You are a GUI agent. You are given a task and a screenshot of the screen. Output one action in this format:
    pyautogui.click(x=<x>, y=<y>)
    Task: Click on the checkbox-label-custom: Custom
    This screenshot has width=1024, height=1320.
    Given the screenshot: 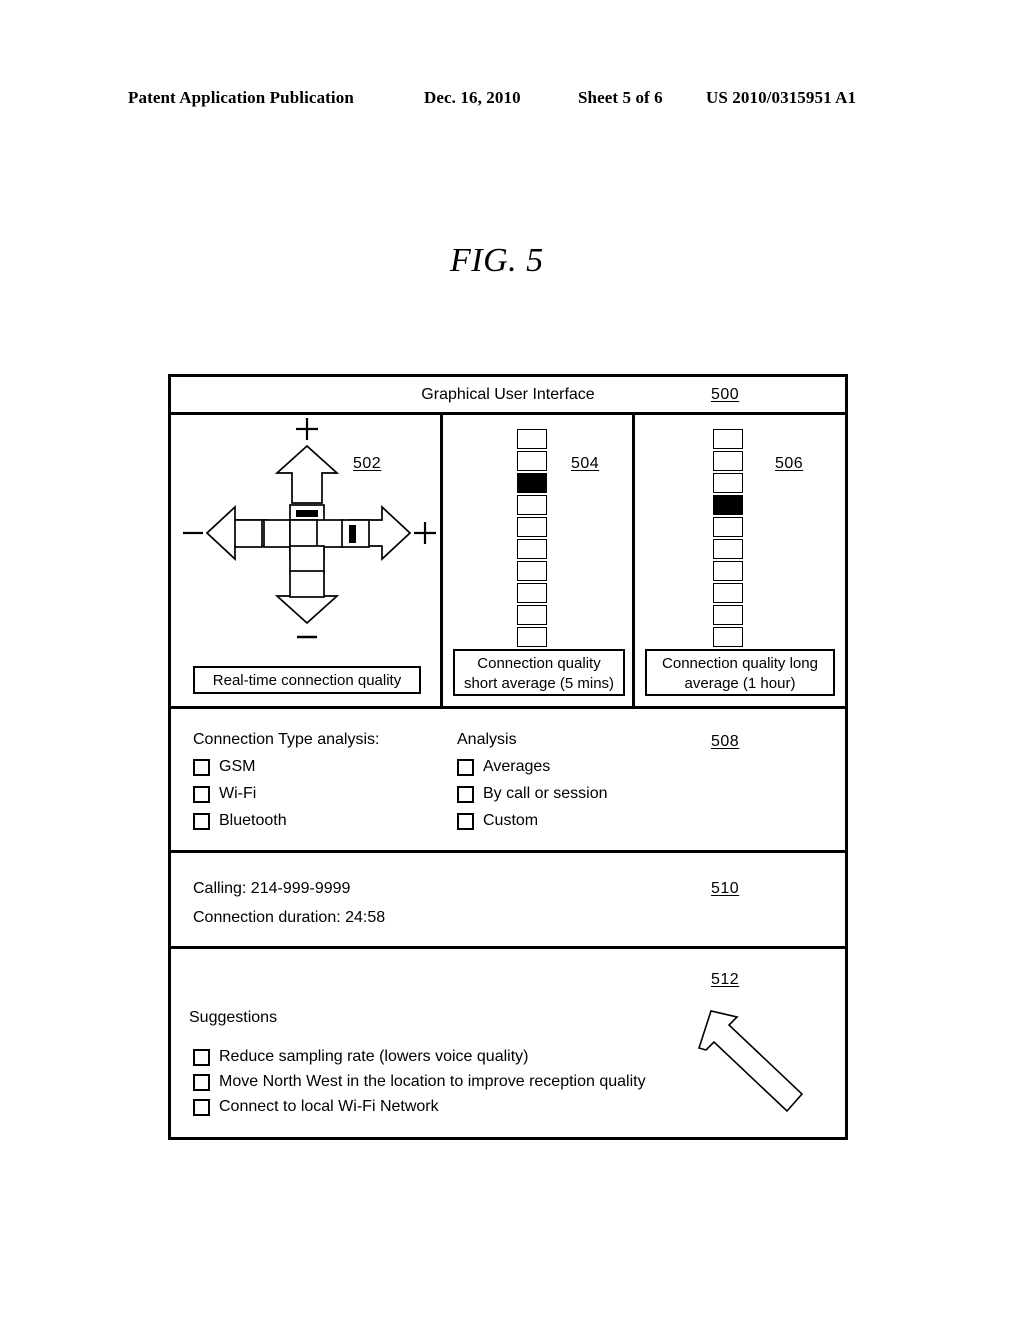 What is the action you would take?
    pyautogui.click(x=511, y=820)
    